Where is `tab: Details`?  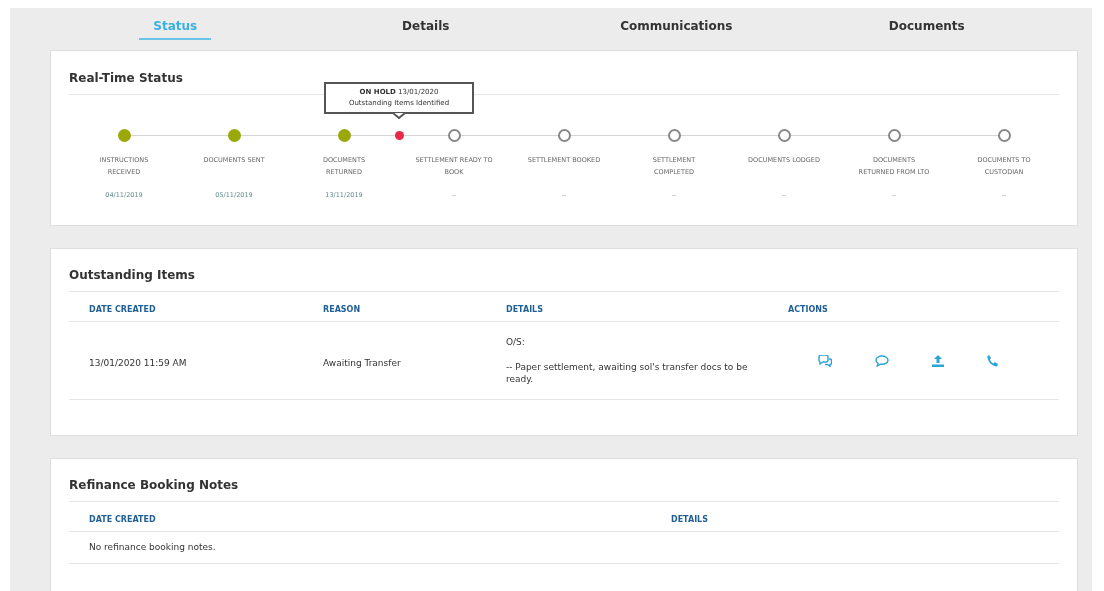
tab: Details is located at coordinates (426, 28).